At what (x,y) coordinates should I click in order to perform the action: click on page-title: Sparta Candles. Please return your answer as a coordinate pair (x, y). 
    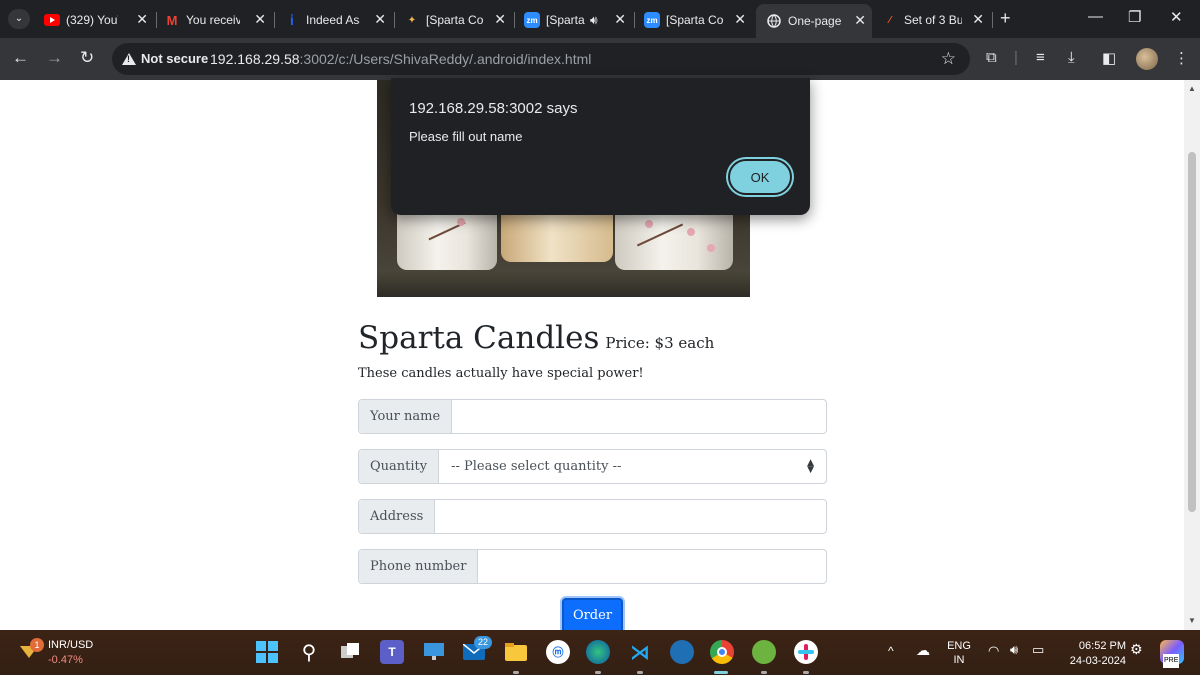
    Looking at the image, I should click on (479, 338).